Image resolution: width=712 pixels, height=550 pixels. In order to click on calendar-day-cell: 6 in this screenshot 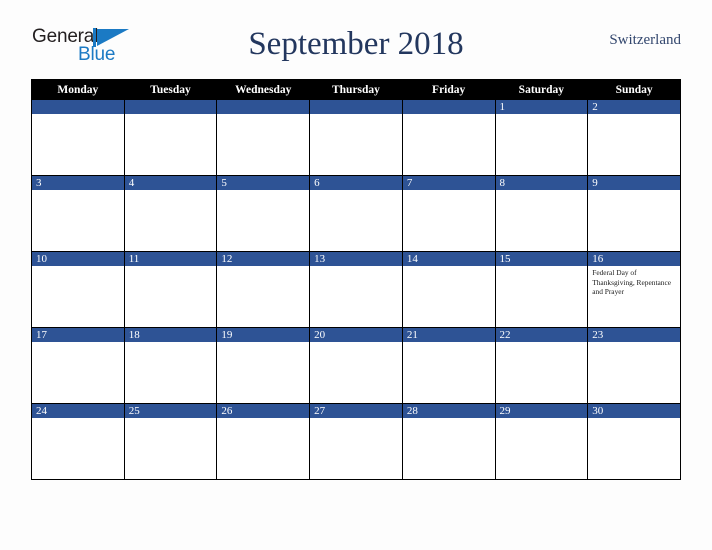, I will do `click(356, 213)`.